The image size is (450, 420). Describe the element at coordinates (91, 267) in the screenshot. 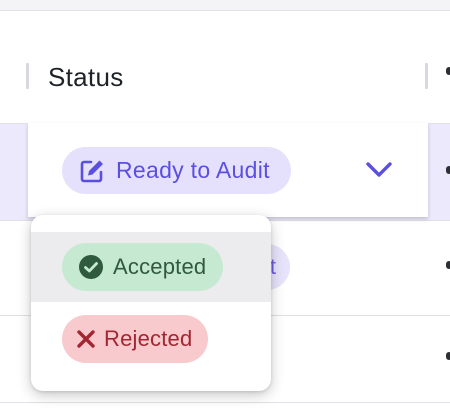

I see `check-circle-icon` at that location.